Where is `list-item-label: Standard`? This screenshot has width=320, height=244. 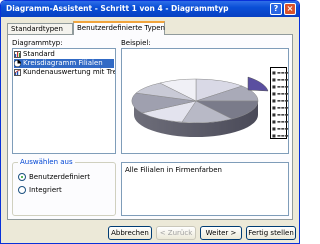
list-item-label: Standard is located at coordinates (39, 54).